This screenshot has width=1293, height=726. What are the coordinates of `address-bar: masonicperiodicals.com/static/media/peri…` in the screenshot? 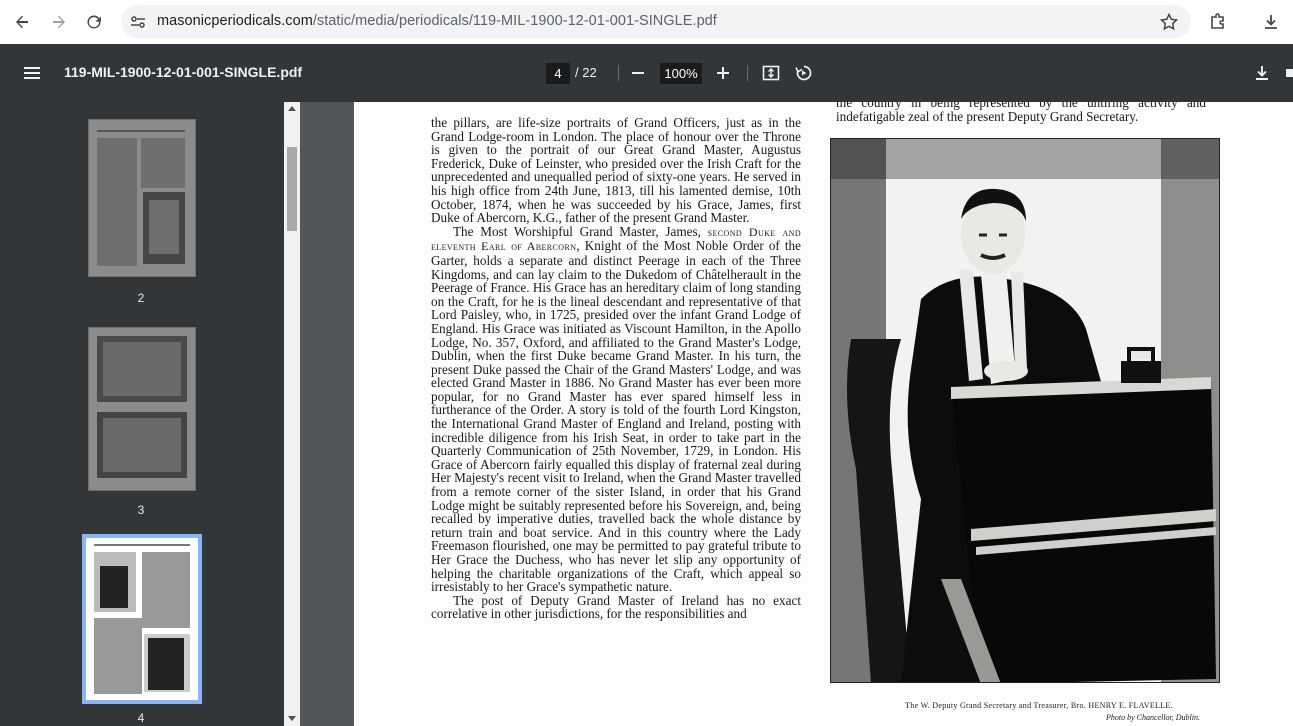 It's located at (656, 21).